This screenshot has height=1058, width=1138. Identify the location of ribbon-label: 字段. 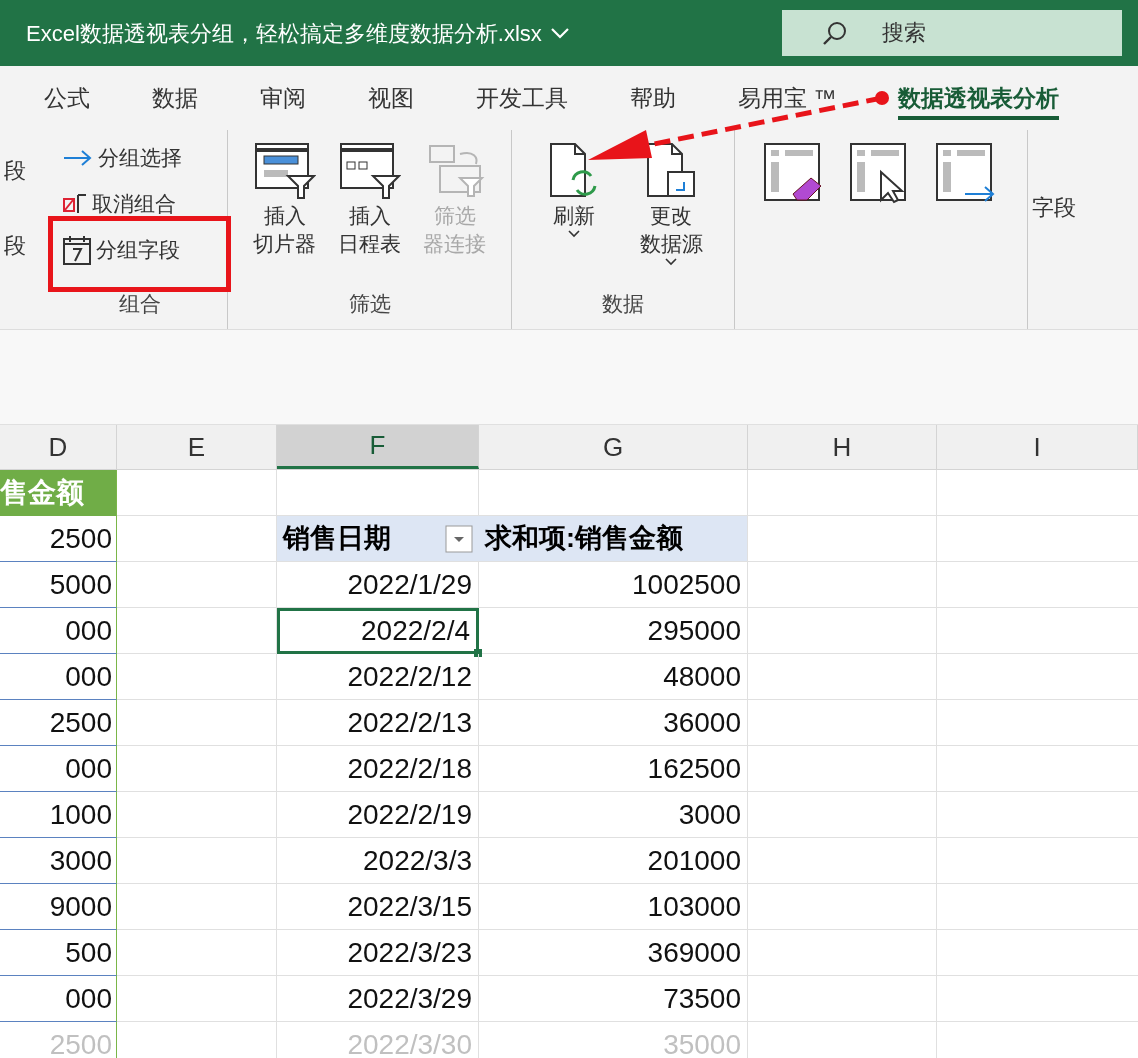
(1054, 208).